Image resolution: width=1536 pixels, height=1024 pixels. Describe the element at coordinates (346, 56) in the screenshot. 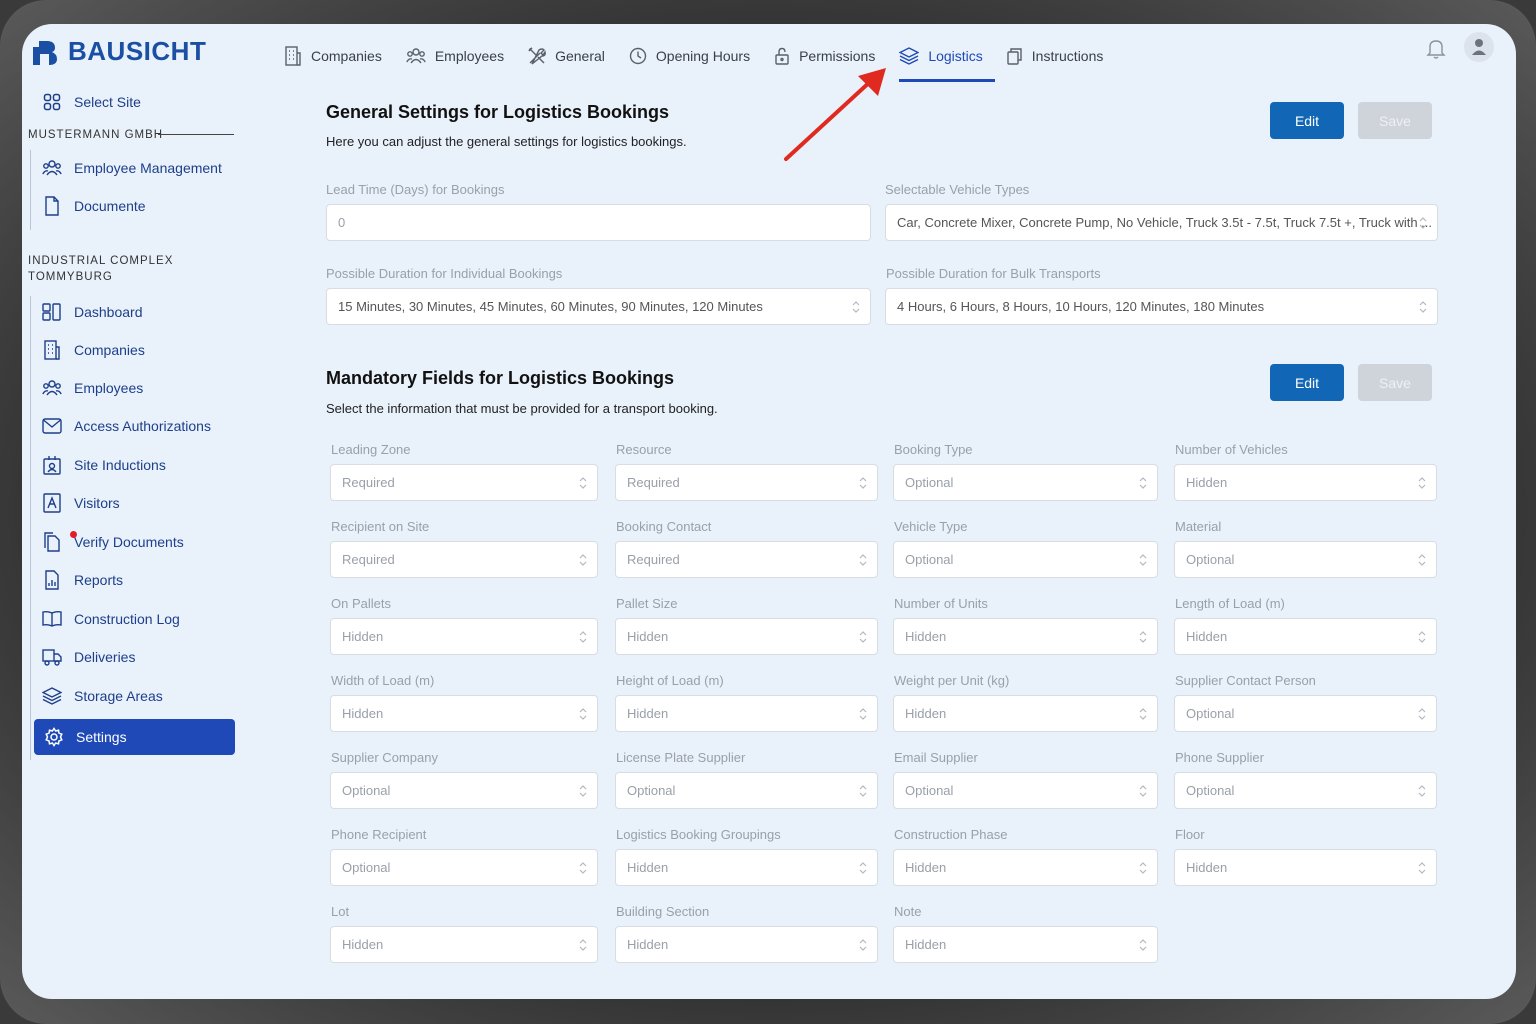

I see `tab-label: Companies` at that location.